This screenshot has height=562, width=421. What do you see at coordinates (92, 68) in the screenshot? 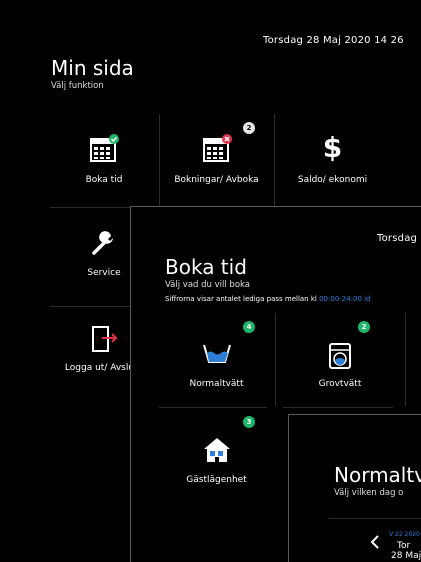
I see `page-title: Min sida` at bounding box center [92, 68].